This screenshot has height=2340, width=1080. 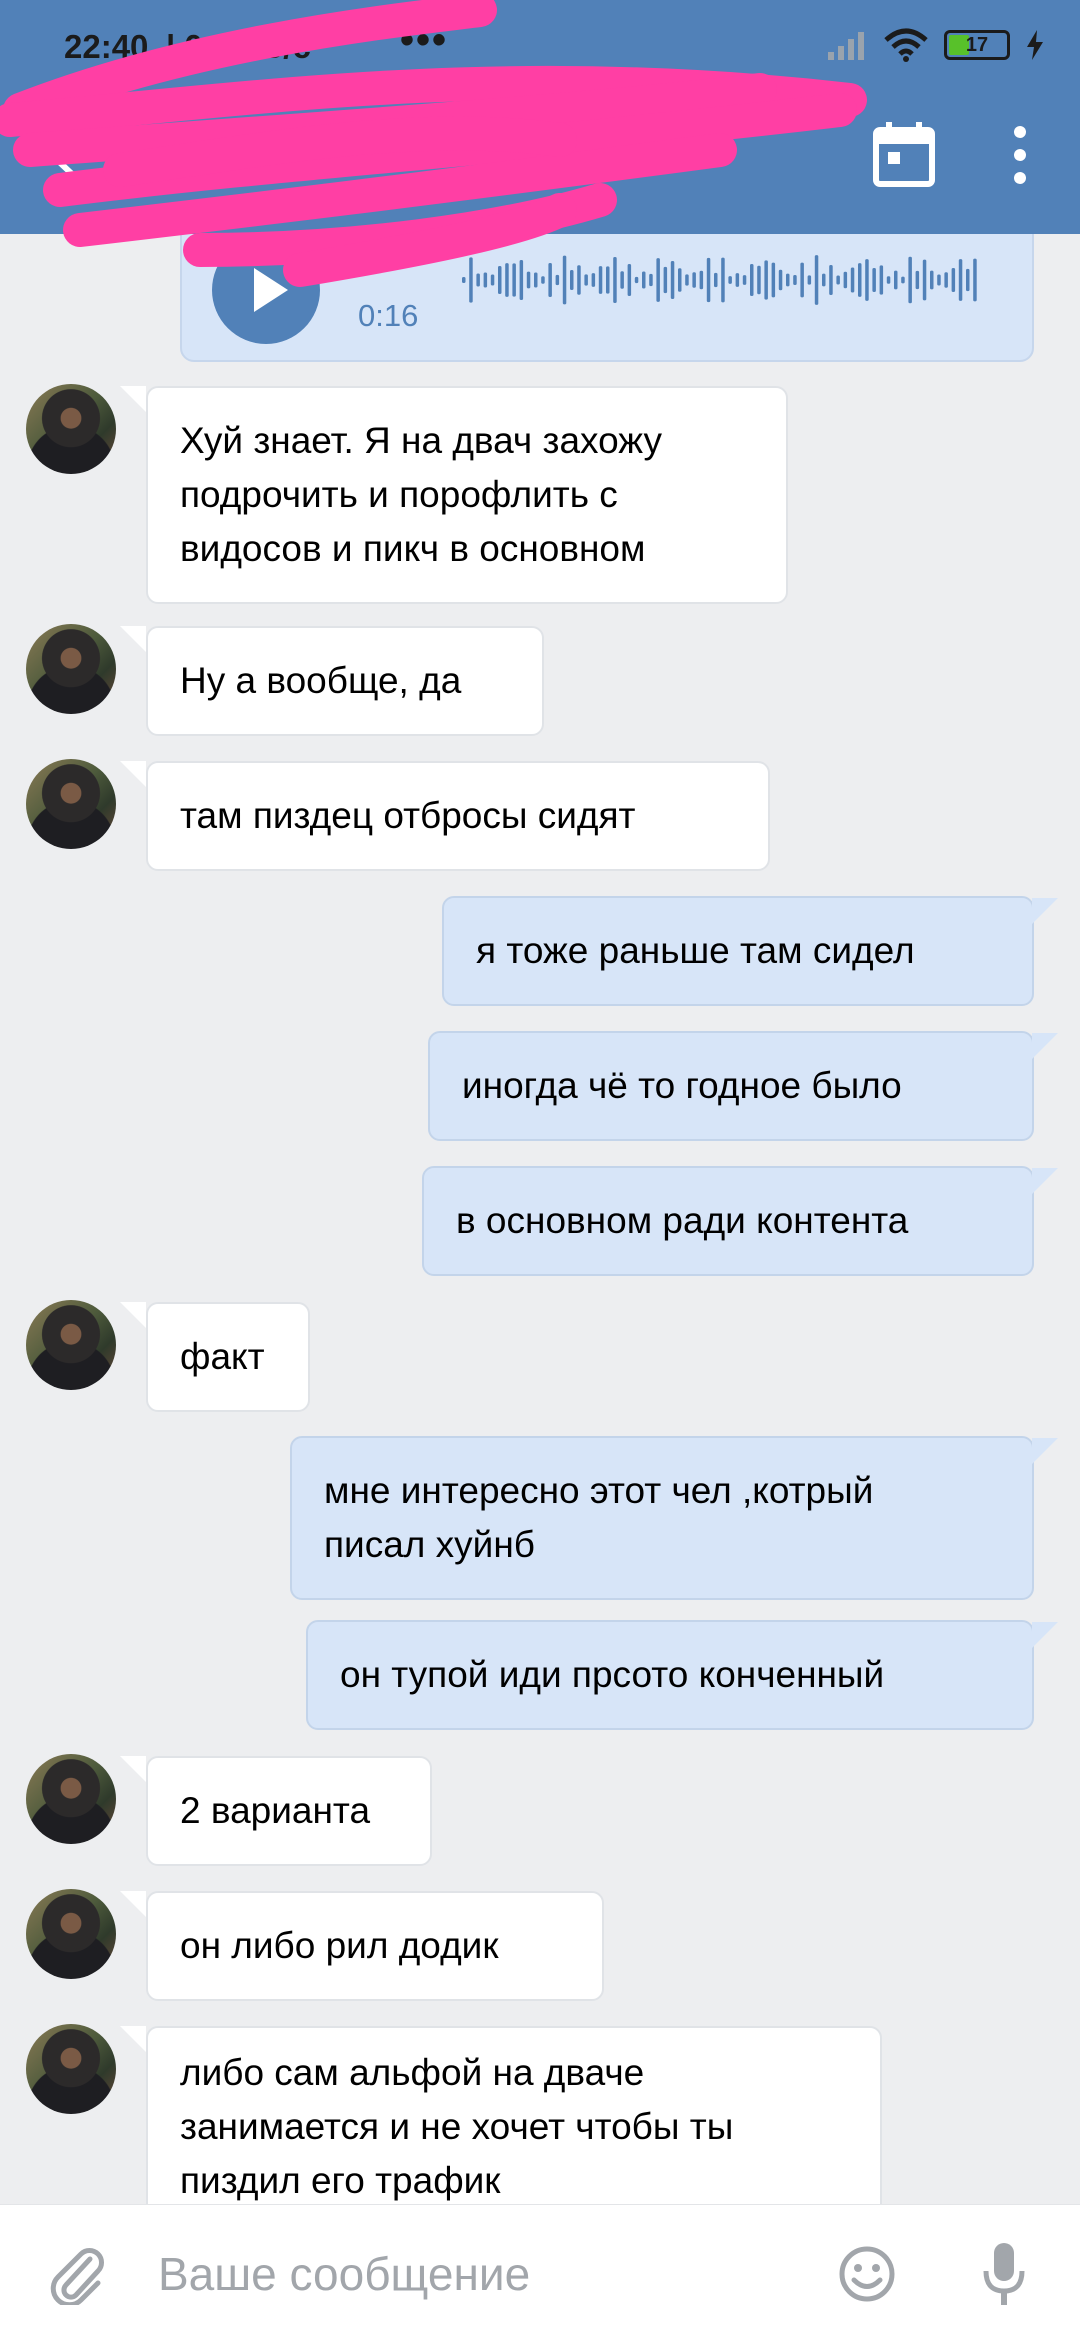 What do you see at coordinates (429, 1544) in the screenshot?
I see `message-text: писал хуйнб` at bounding box center [429, 1544].